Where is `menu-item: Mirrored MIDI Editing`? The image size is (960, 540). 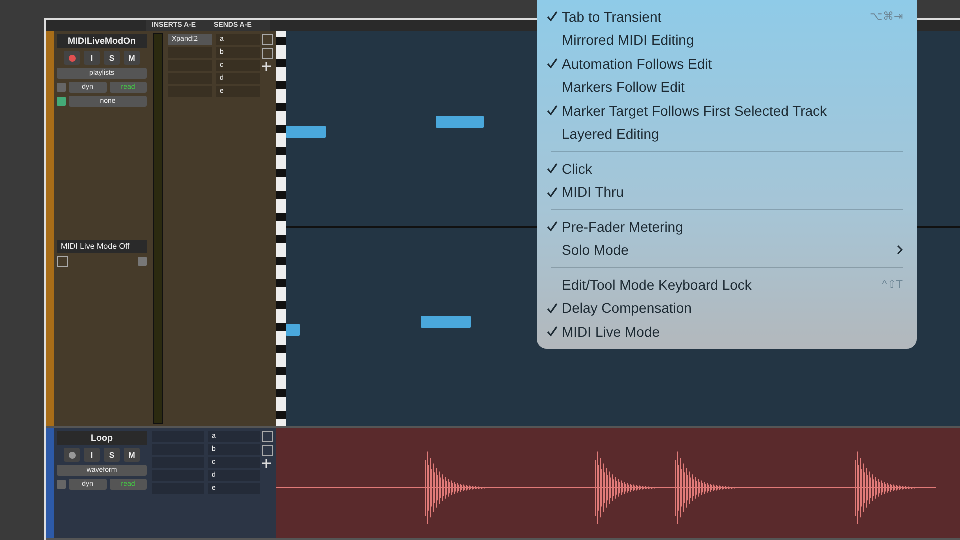
menu-item: Mirrored MIDI Editing is located at coordinates (727, 40).